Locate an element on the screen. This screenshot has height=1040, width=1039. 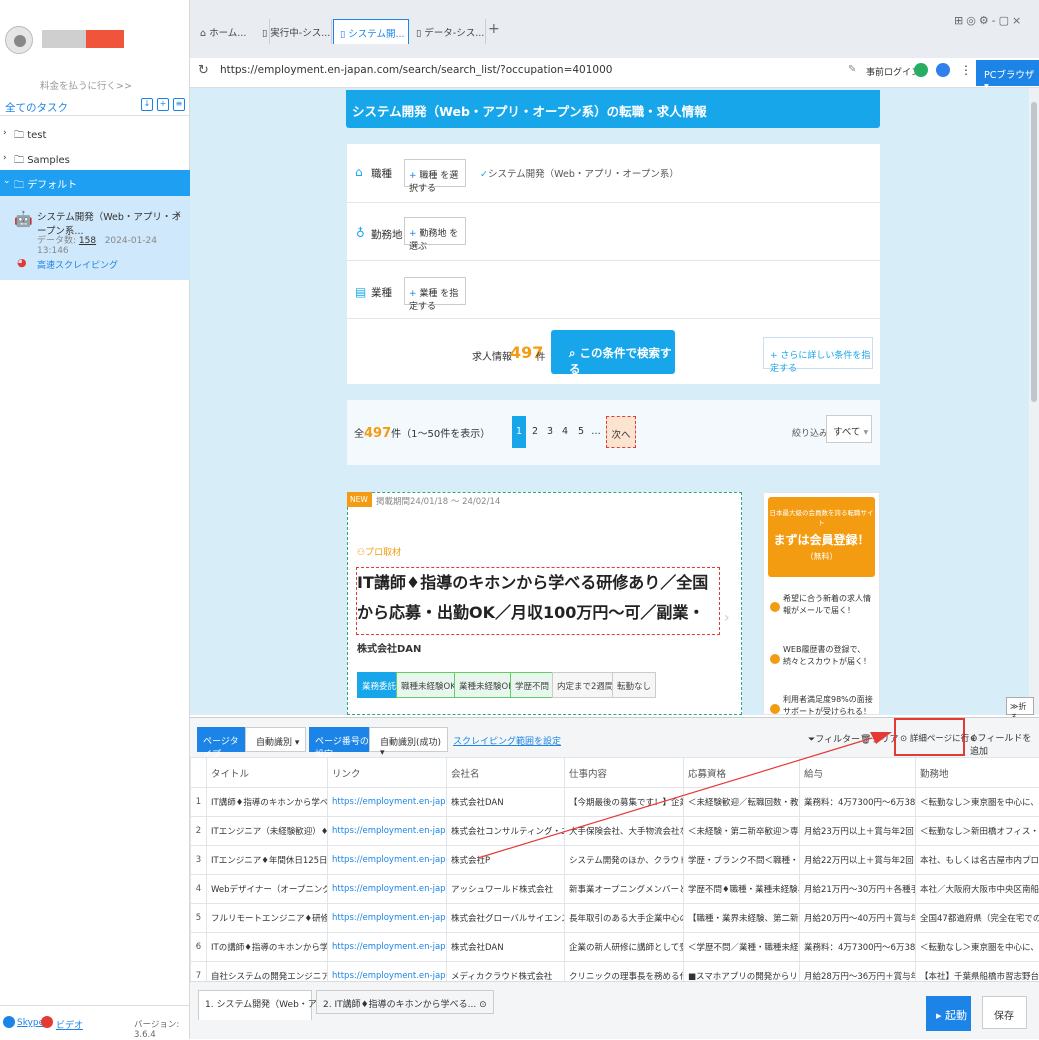
cell-company: アッシュワールド株式会社 is located at coordinates (506, 889).